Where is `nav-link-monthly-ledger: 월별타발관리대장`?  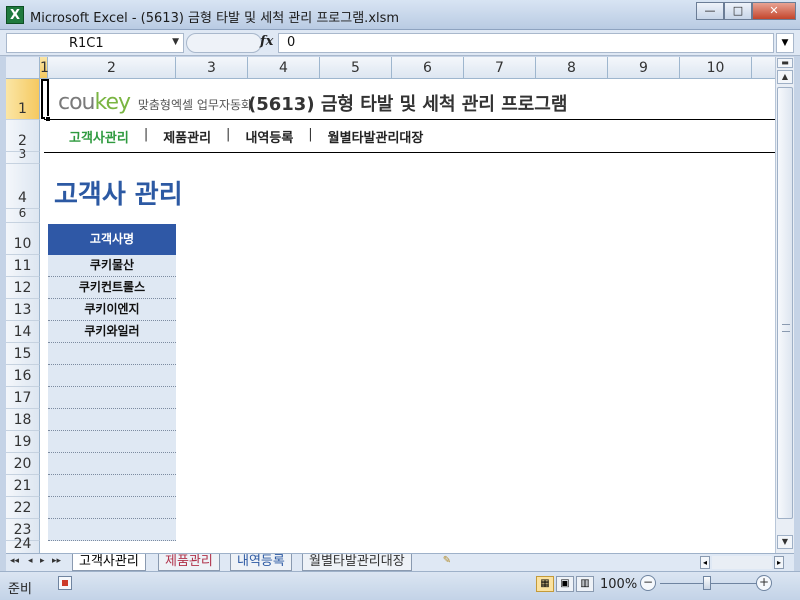 nav-link-monthly-ledger: 월별타발관리대장 is located at coordinates (376, 136).